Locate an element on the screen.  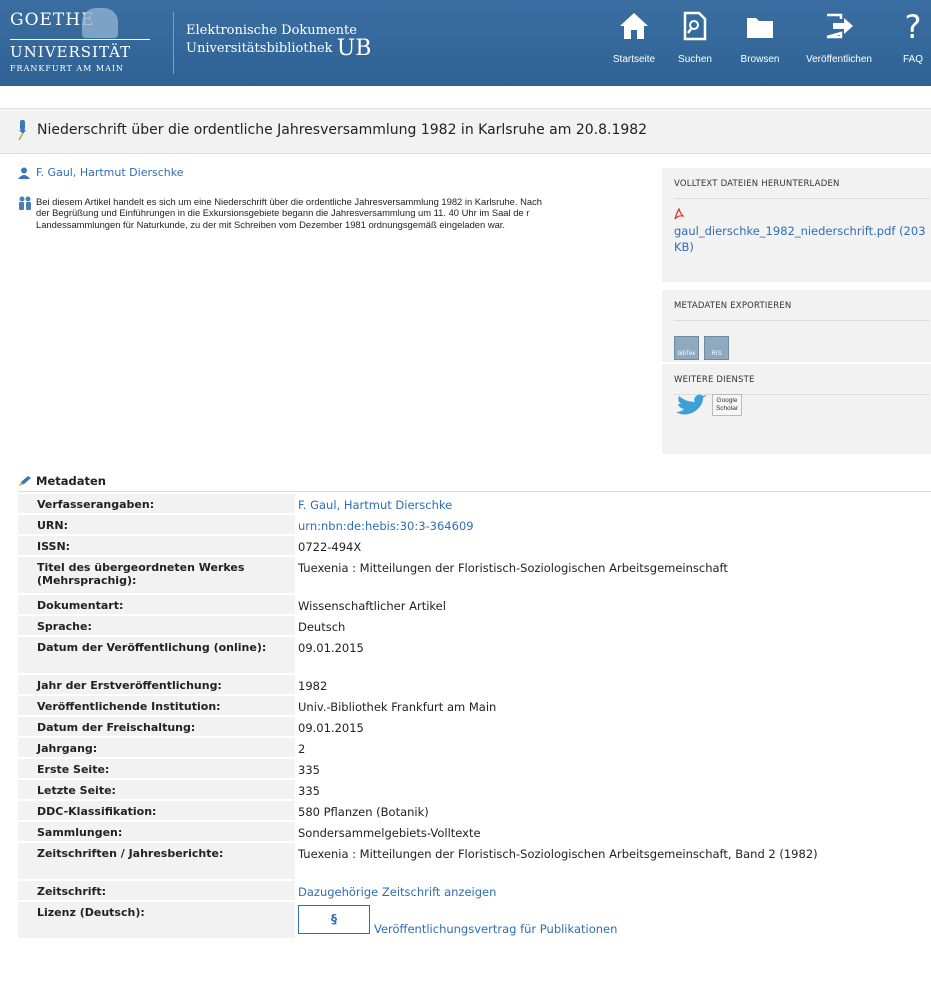
scholar-line2: Scholar is located at coordinates (727, 408).